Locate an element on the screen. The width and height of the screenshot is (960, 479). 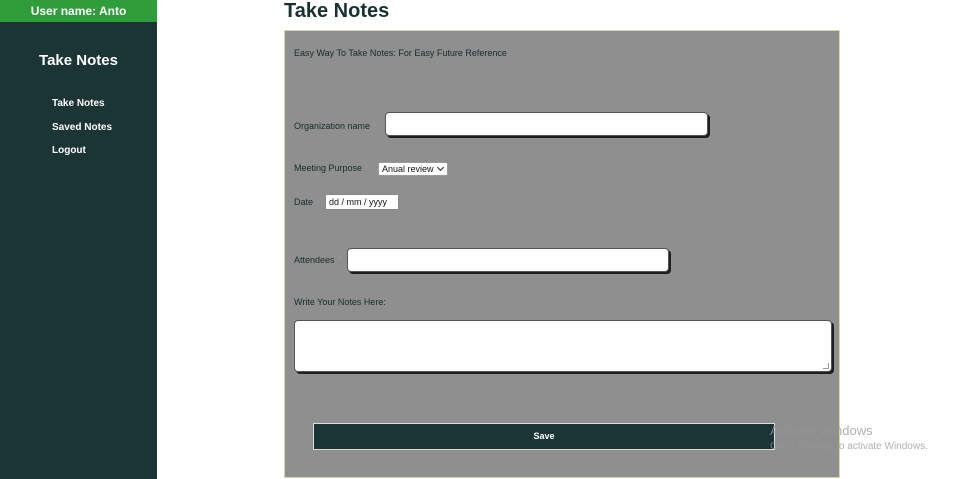
watermark-title: Activate Windows is located at coordinates (821, 430).